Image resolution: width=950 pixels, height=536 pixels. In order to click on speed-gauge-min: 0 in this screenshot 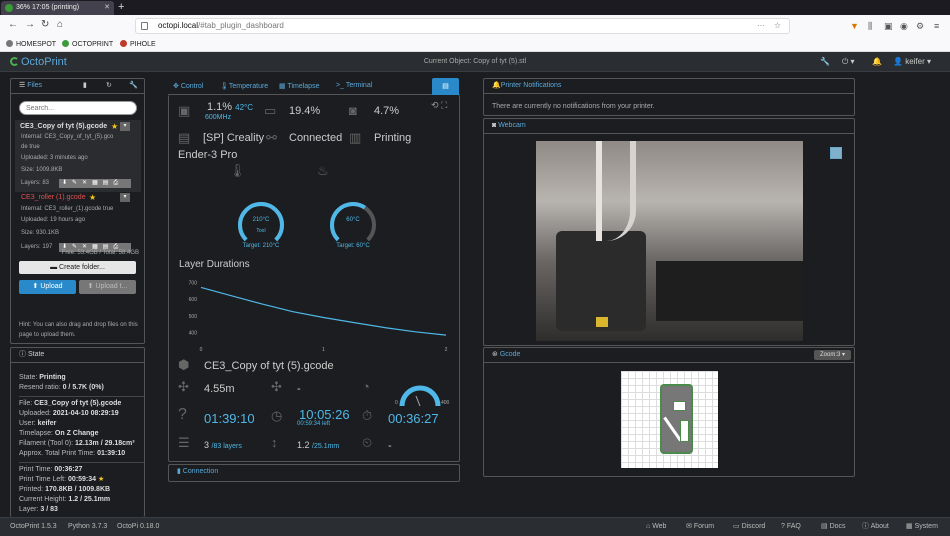, I will do `click(396, 403)`.